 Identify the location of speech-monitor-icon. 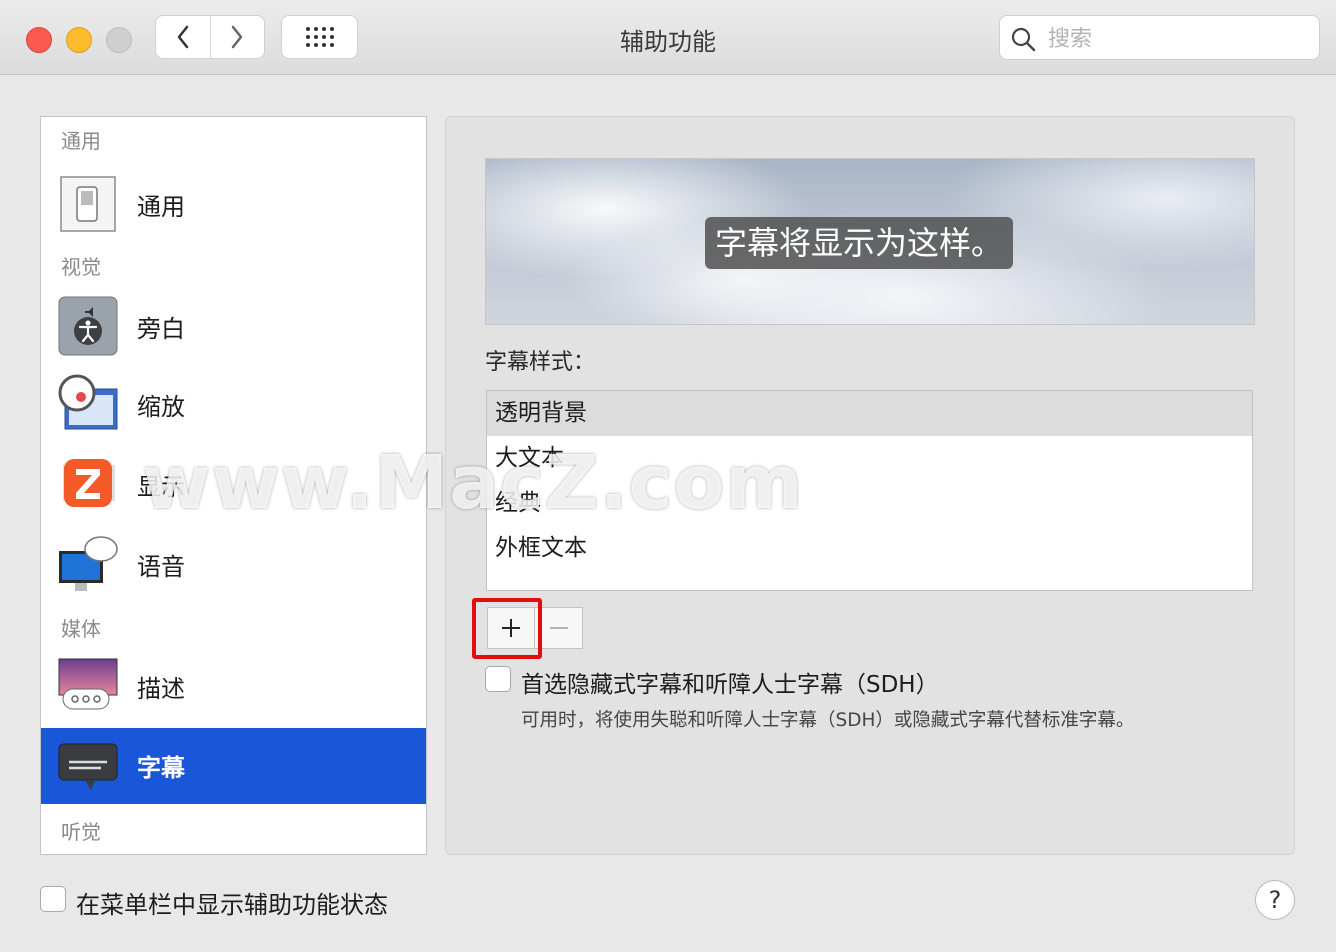
(88, 563).